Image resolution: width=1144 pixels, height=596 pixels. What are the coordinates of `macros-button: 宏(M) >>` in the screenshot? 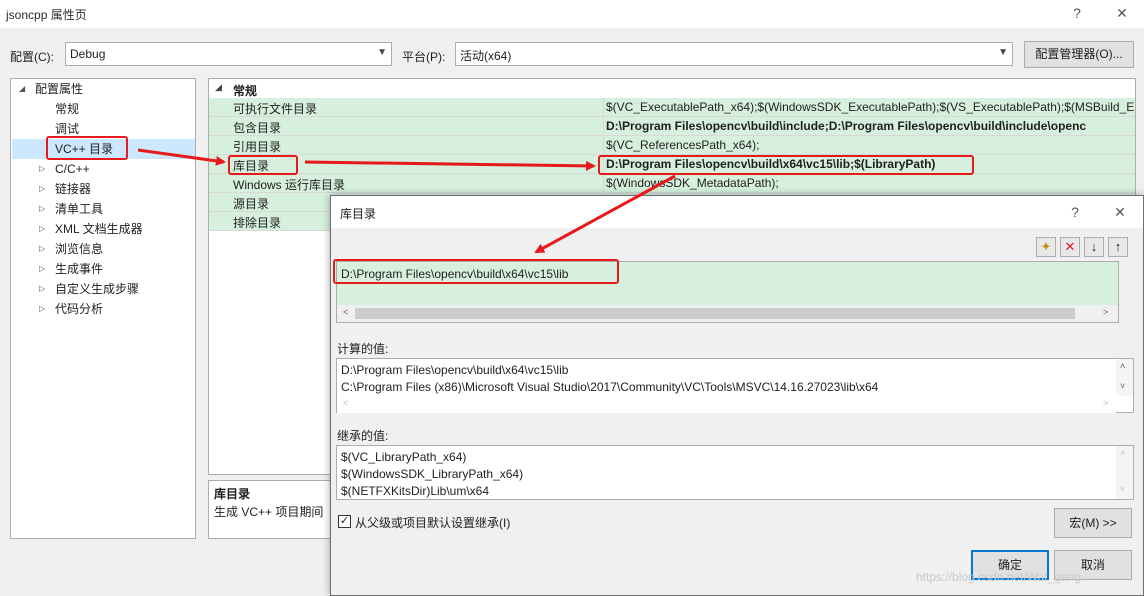 It's located at (1093, 523).